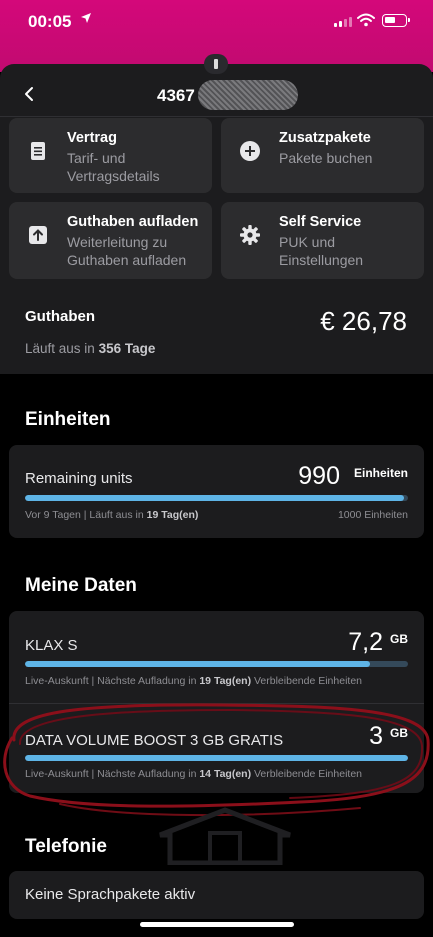 The height and width of the screenshot is (937, 433). What do you see at coordinates (133, 222) in the screenshot?
I see `tile-title: Guthaben aufladen` at bounding box center [133, 222].